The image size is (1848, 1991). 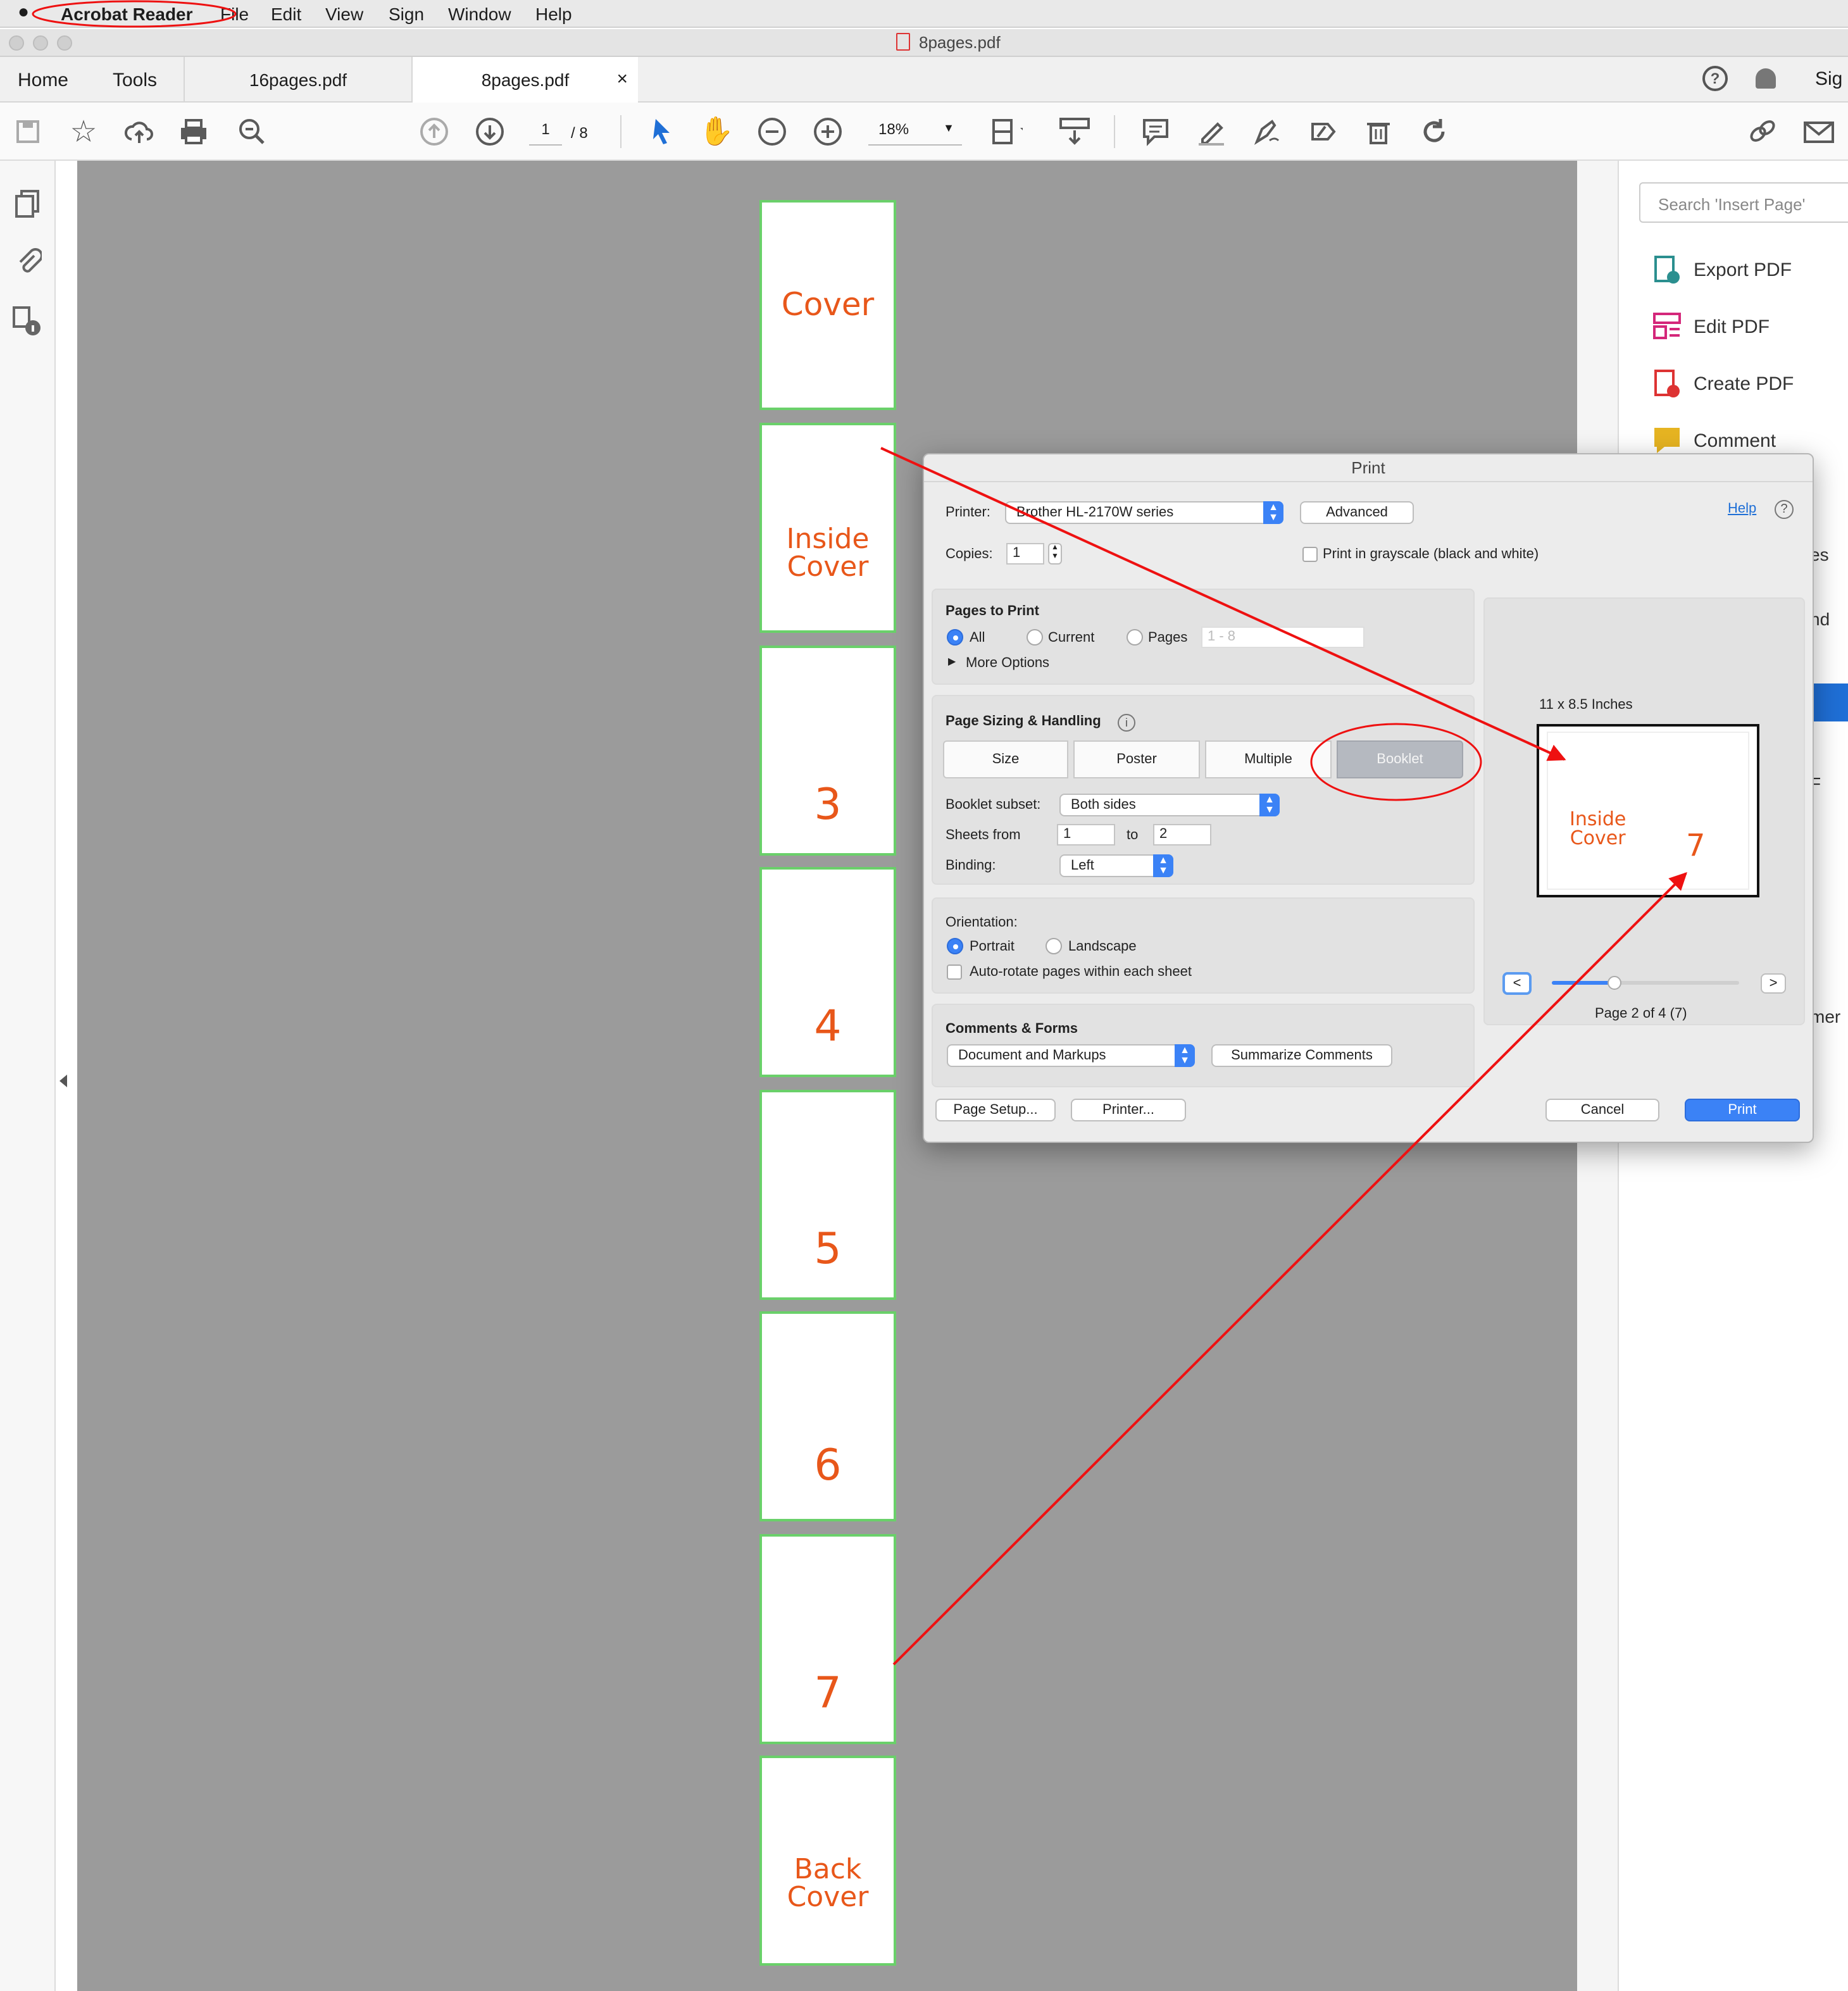 I want to click on annotation-arrow-inside-cover, so click(x=1223, y=604).